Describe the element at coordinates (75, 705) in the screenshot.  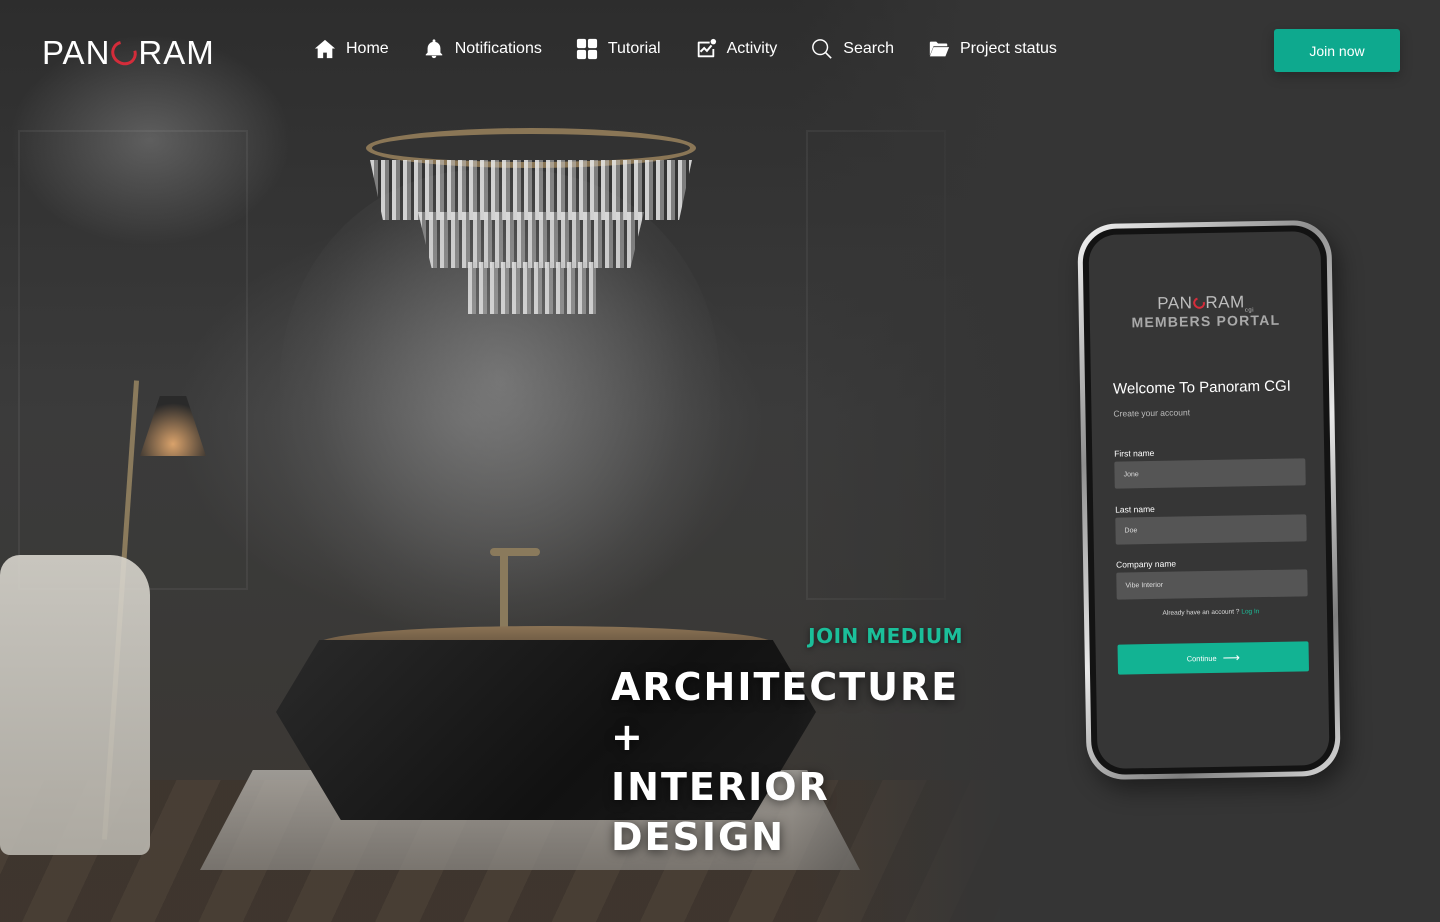
I see `armchair` at that location.